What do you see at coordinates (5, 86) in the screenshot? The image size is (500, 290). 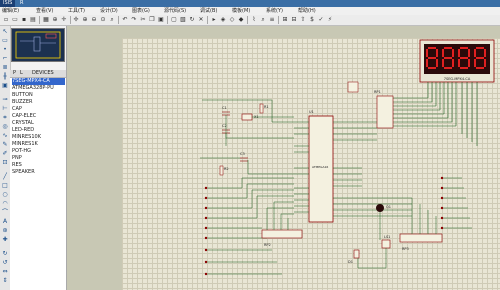 I see `subcircuit-icon: ▣` at bounding box center [5, 86].